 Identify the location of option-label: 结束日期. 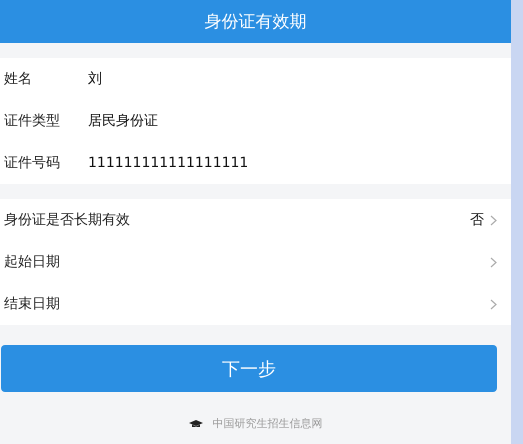
(32, 304).